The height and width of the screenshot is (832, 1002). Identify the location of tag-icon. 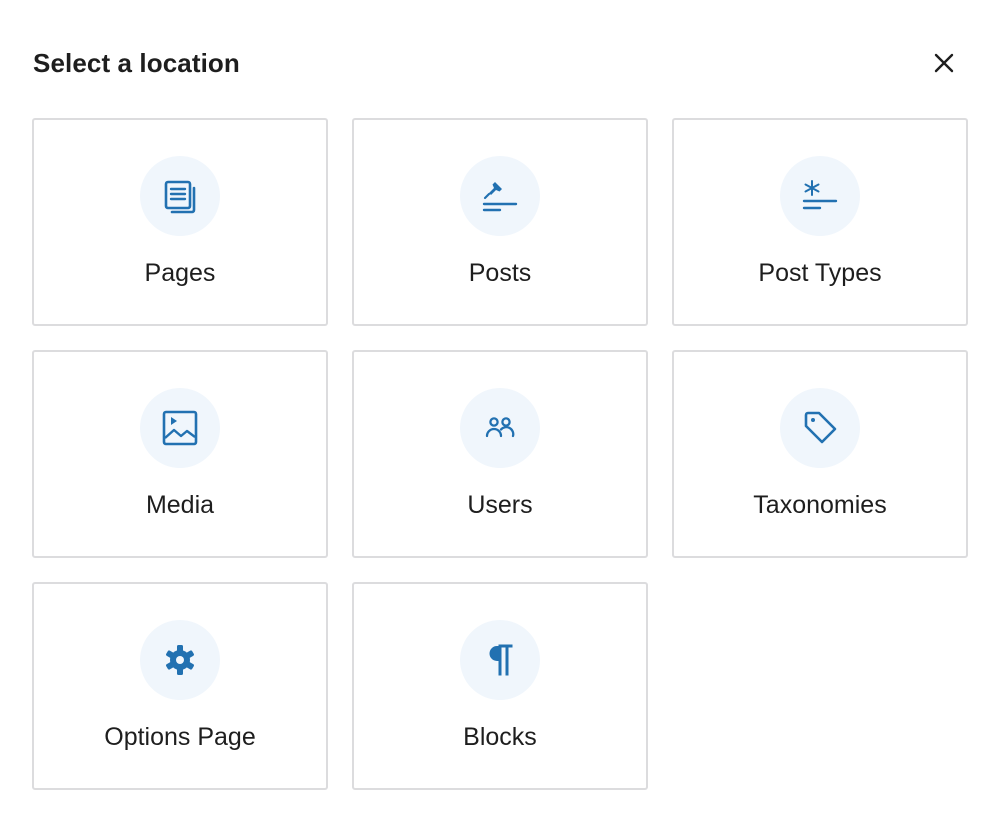
(820, 428).